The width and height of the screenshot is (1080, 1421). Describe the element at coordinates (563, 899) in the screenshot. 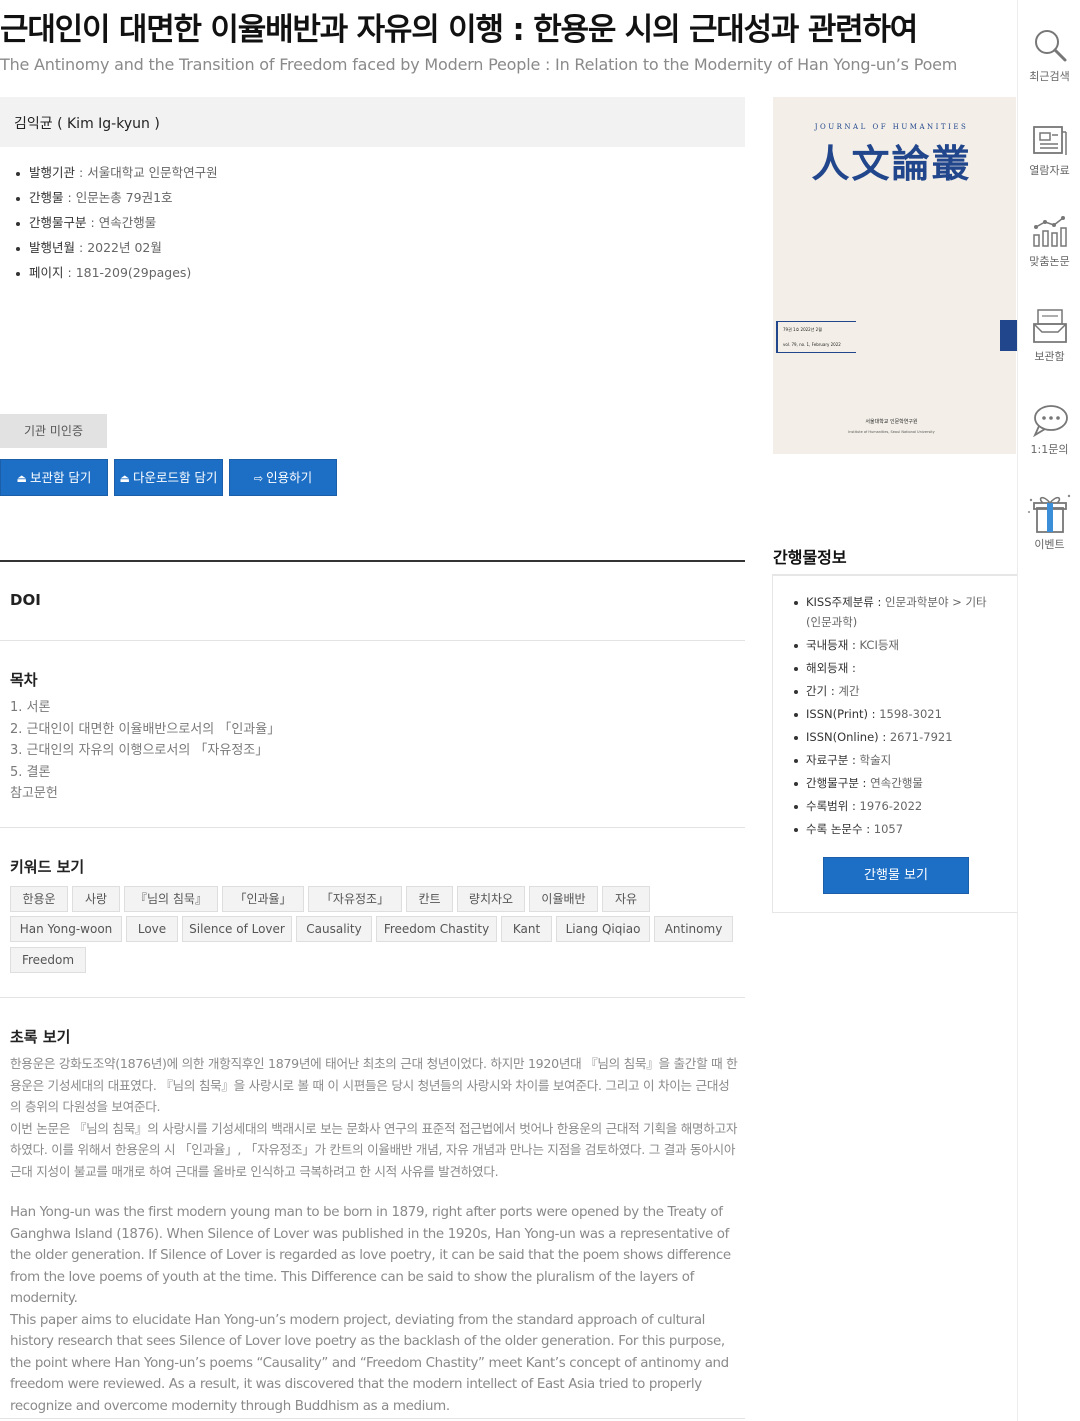

I see `keyword-tag: 이율배반` at that location.